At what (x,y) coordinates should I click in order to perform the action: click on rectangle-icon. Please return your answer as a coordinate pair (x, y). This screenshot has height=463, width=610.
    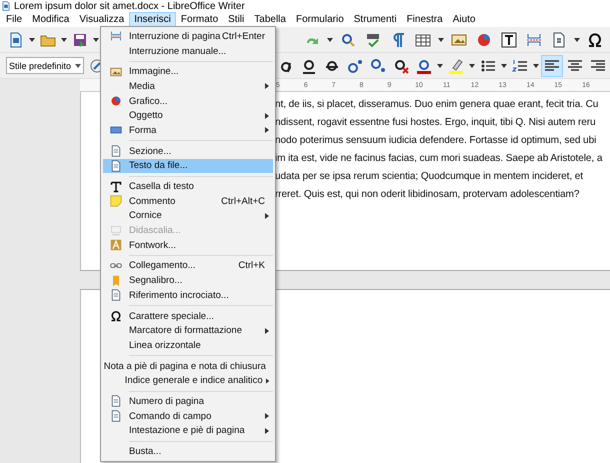
    Looking at the image, I should click on (116, 130).